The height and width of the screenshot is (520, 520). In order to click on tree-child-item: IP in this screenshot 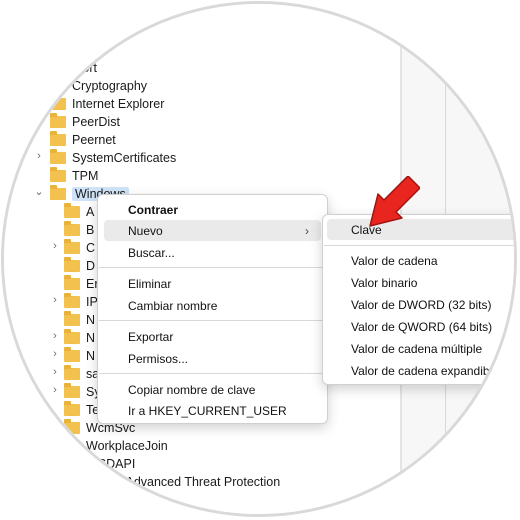, I will do `click(81, 302)`.